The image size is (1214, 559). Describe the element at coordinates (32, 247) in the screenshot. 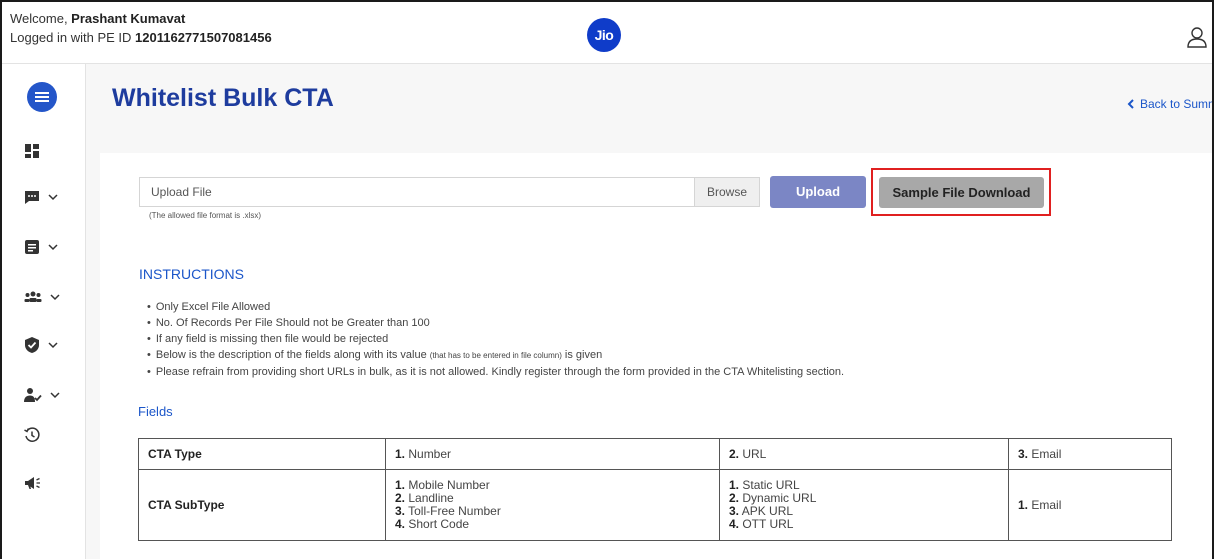

I see `document-icon` at that location.